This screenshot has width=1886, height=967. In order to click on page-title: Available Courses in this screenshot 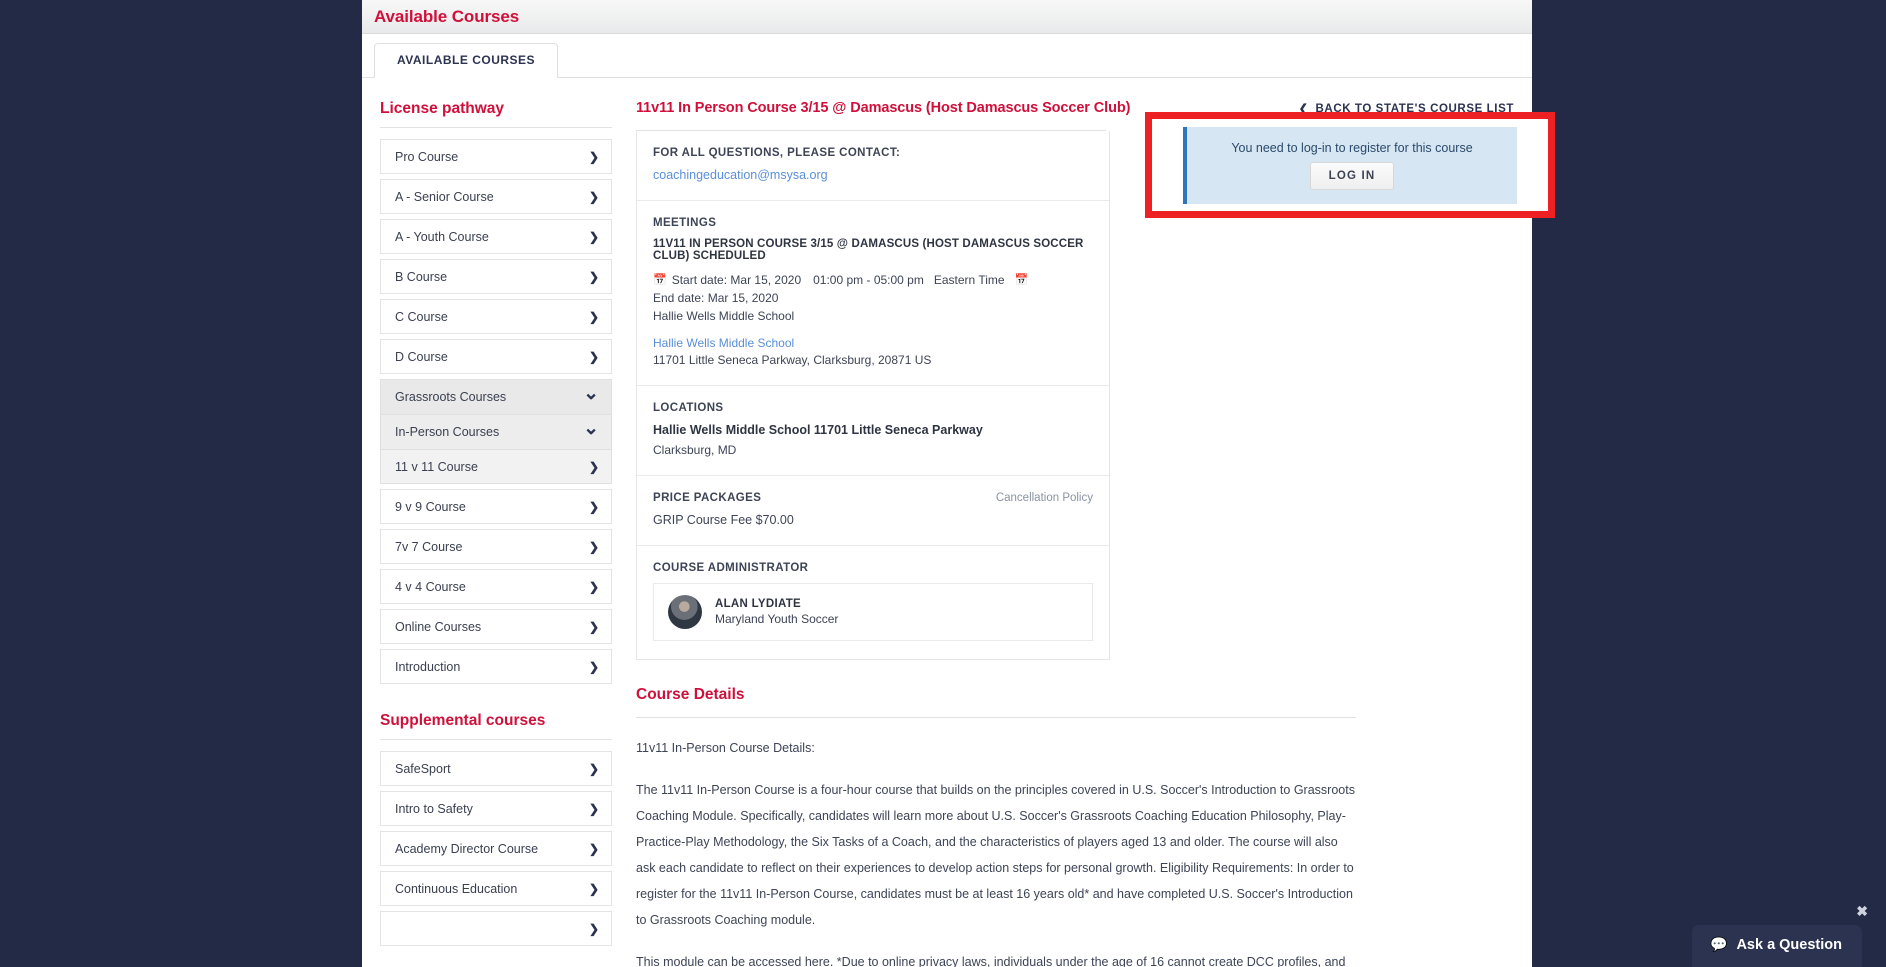, I will do `click(447, 16)`.